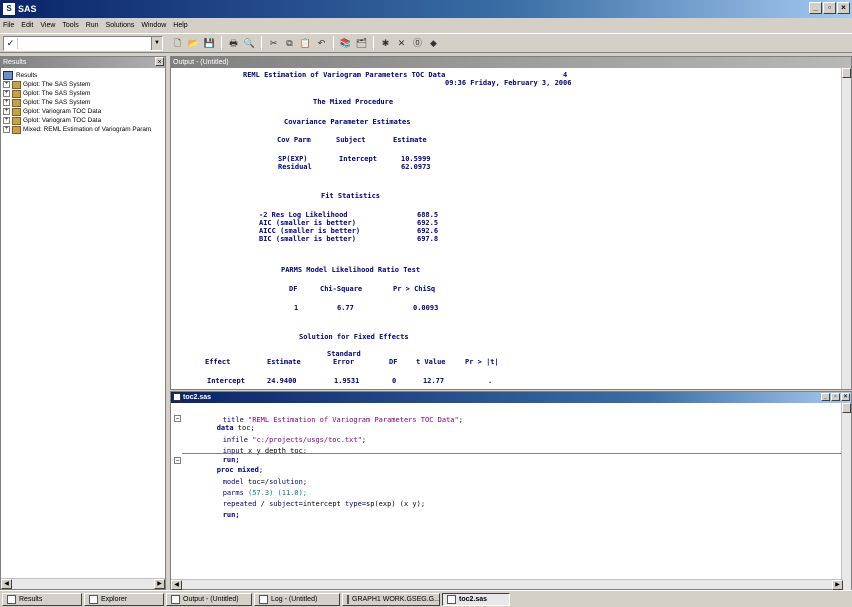  I want to click on break-icon: ⓪, so click(417, 43).